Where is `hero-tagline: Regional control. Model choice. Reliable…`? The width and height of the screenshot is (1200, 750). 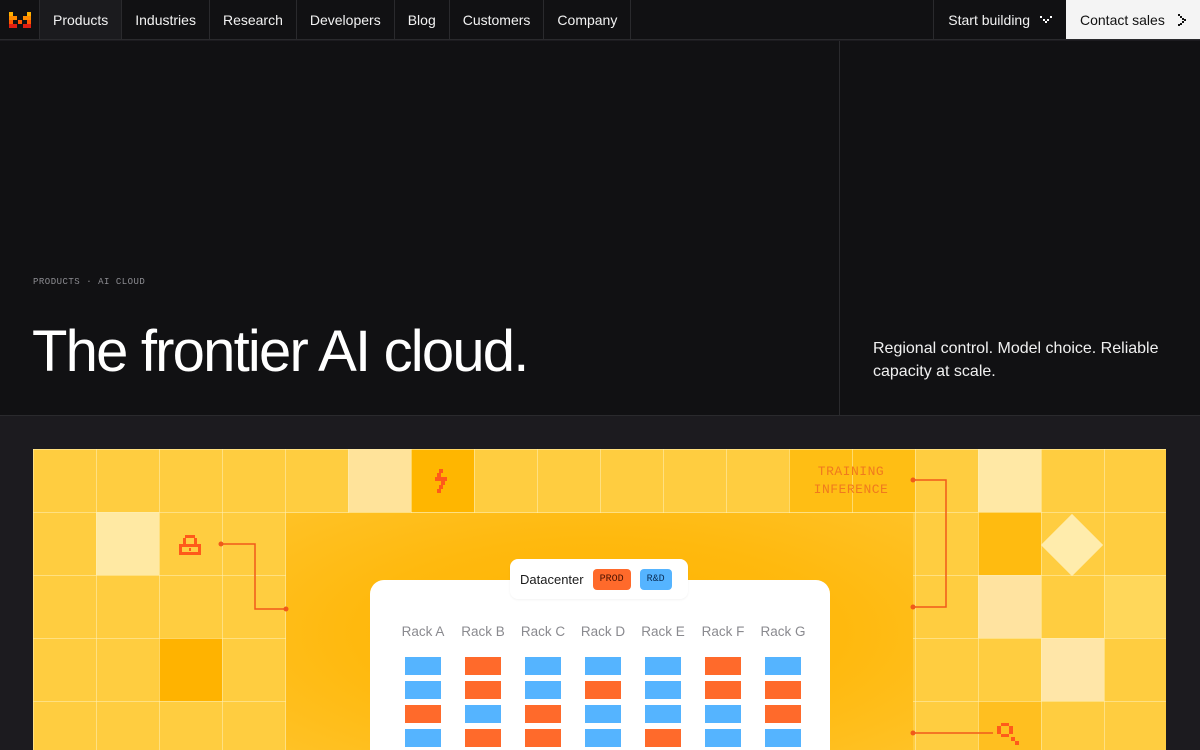 hero-tagline: Regional control. Model choice. Reliable… is located at coordinates (1016, 360).